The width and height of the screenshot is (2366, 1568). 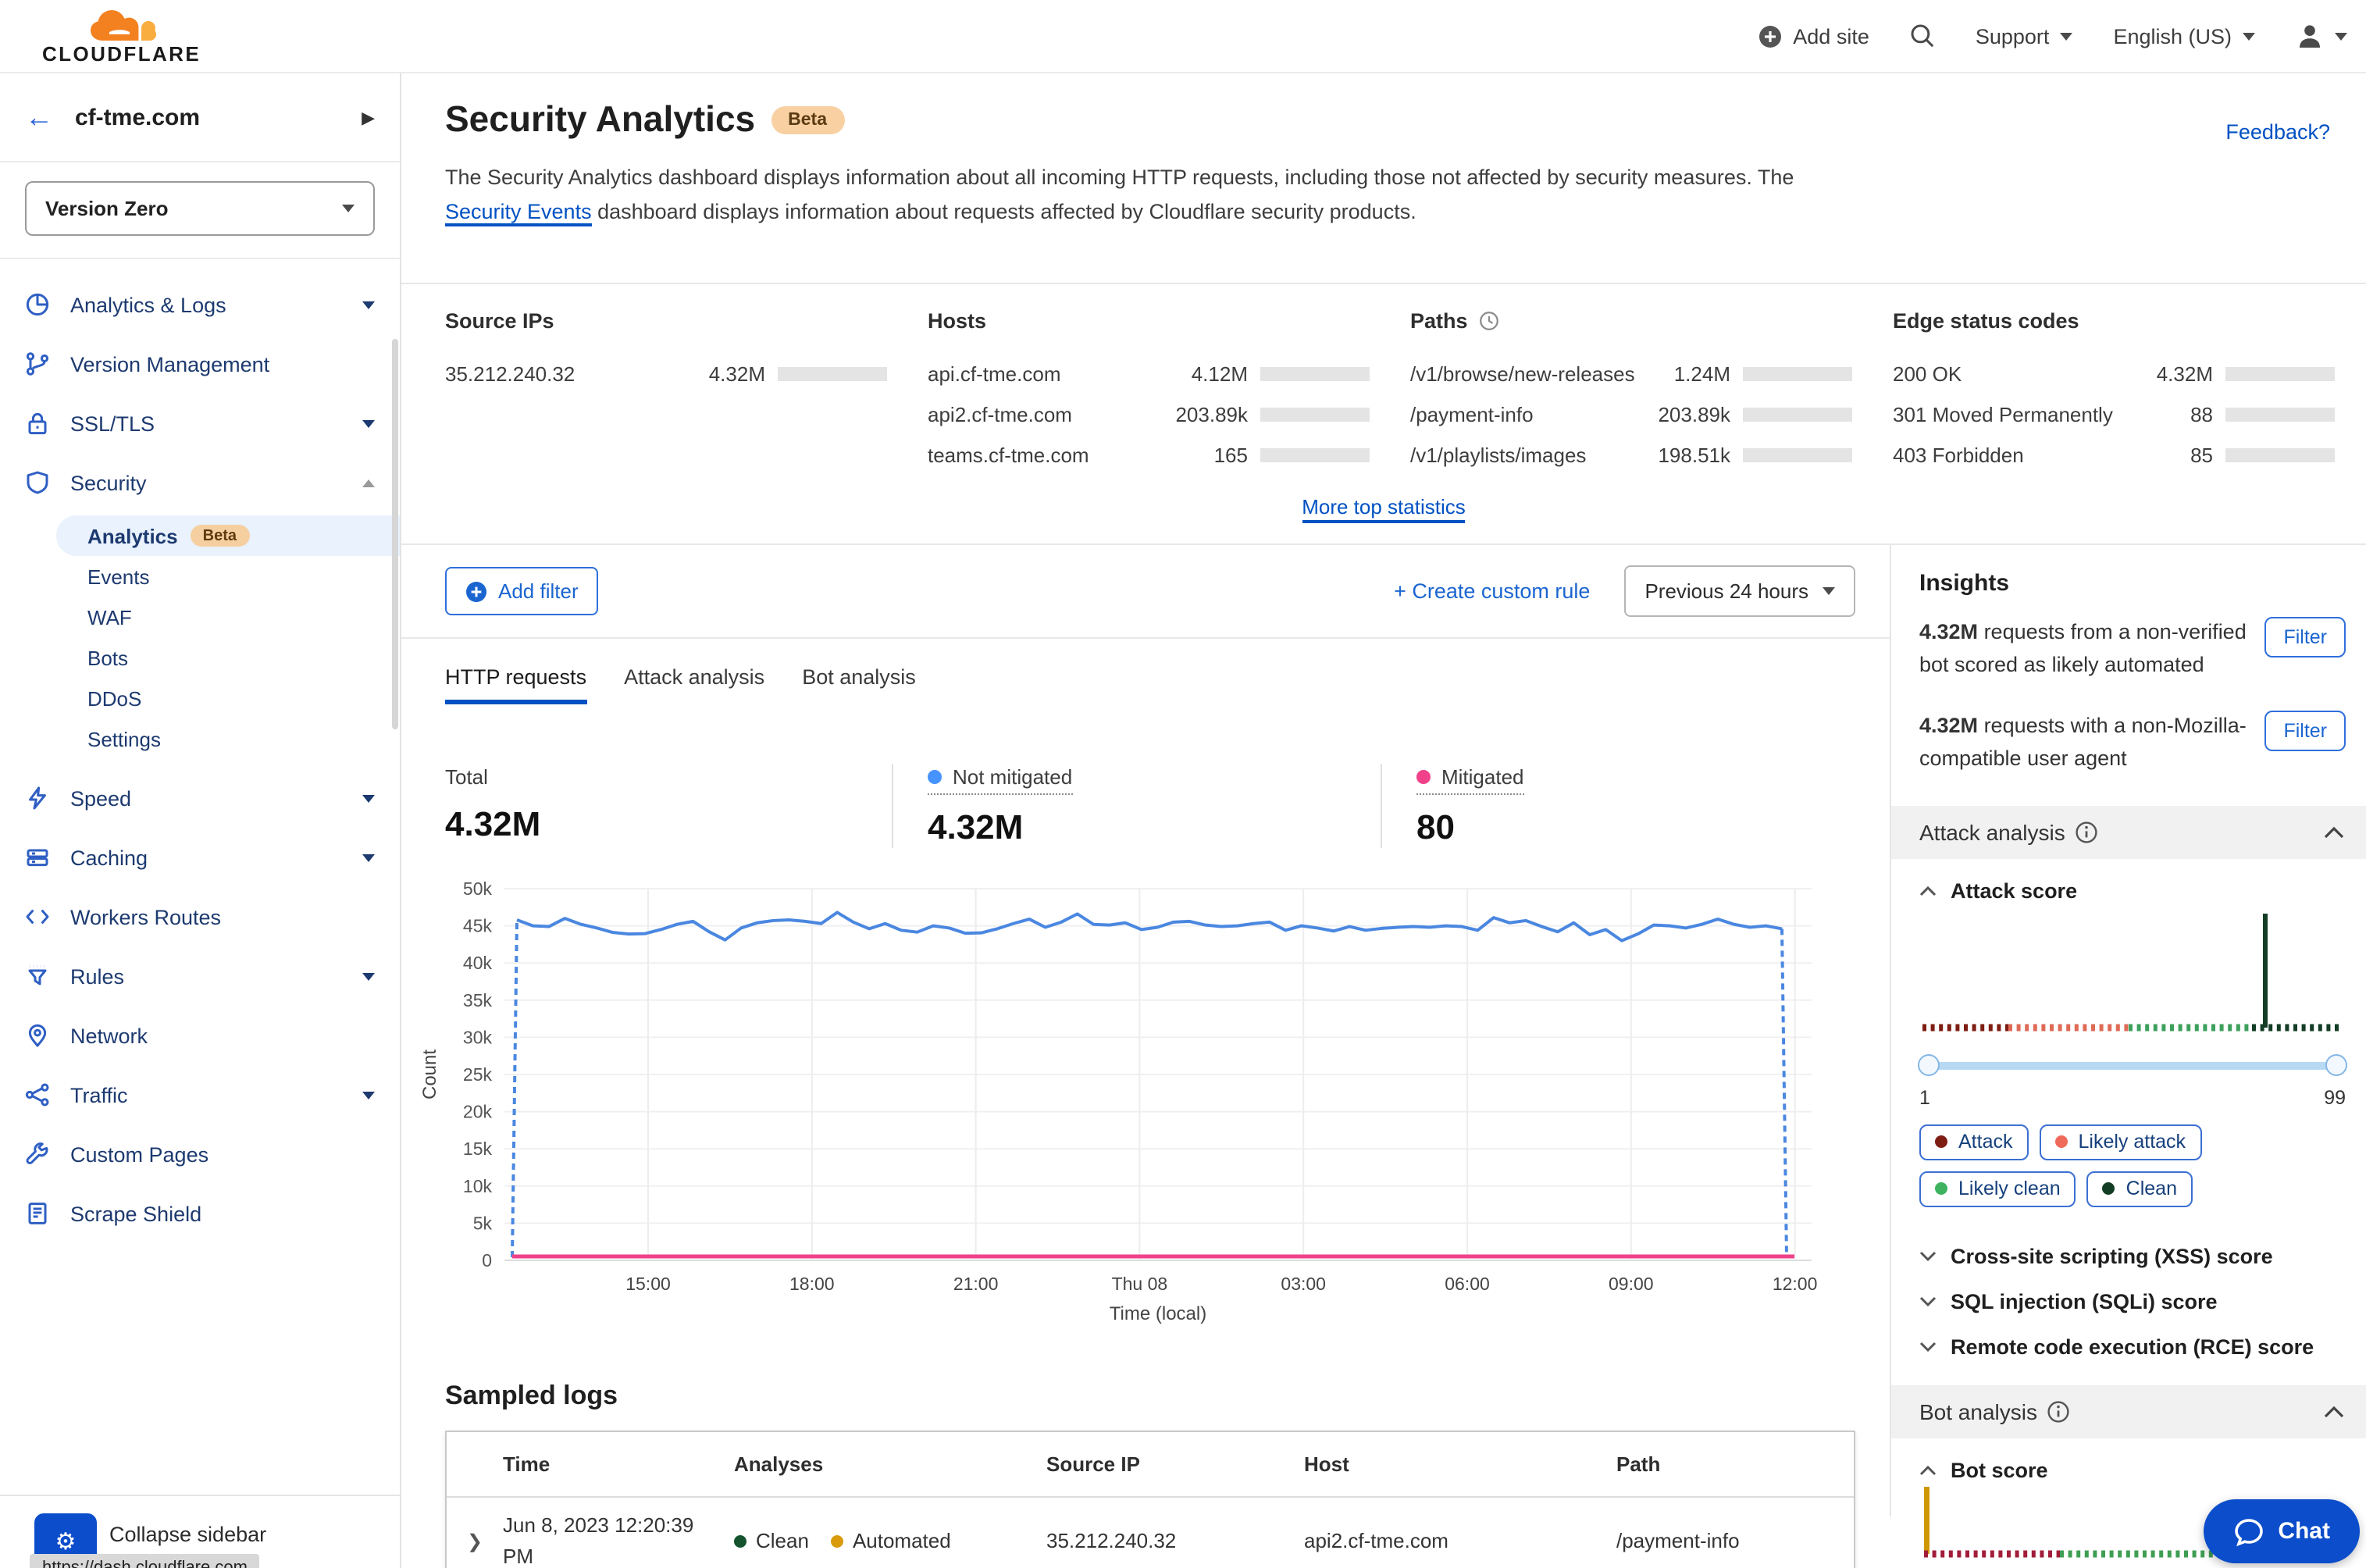 What do you see at coordinates (518, 213) in the screenshot?
I see `security-events-link: Security Events` at bounding box center [518, 213].